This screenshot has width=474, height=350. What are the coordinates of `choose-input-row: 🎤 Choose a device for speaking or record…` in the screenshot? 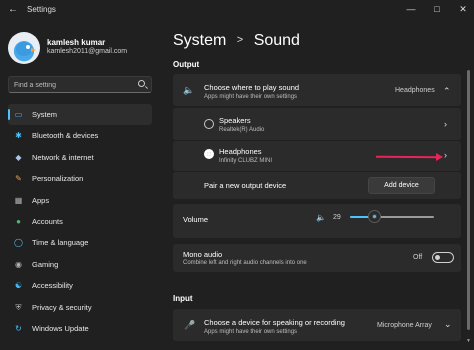 It's located at (317, 325).